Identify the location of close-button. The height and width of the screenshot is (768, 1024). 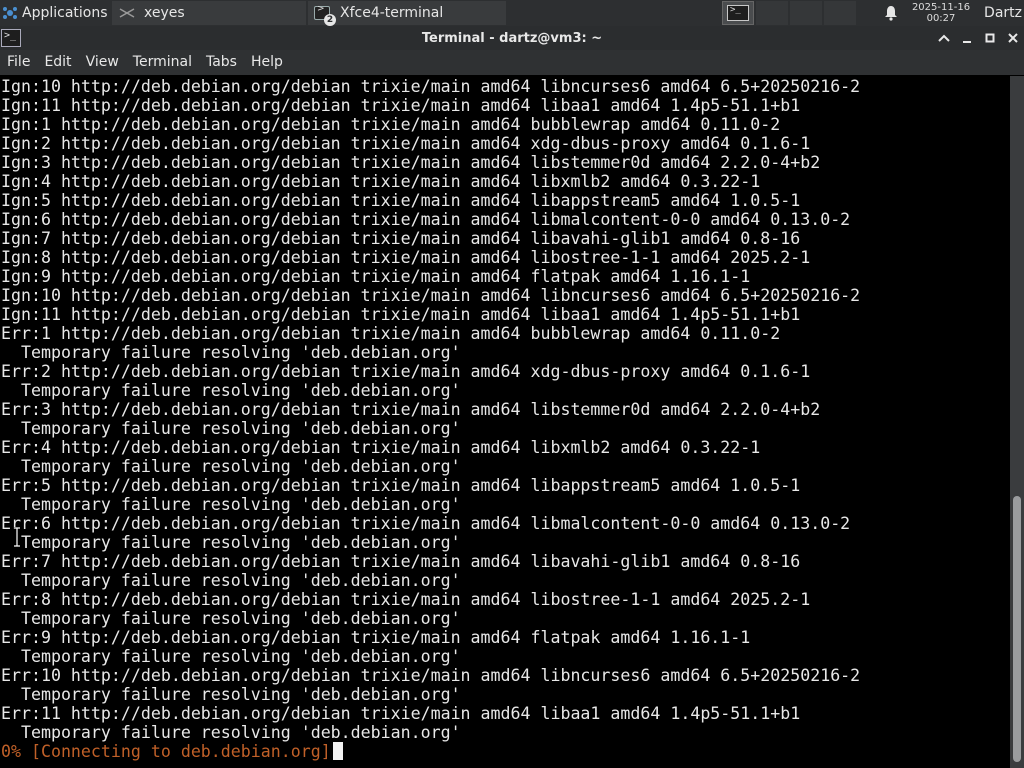
(1012, 38).